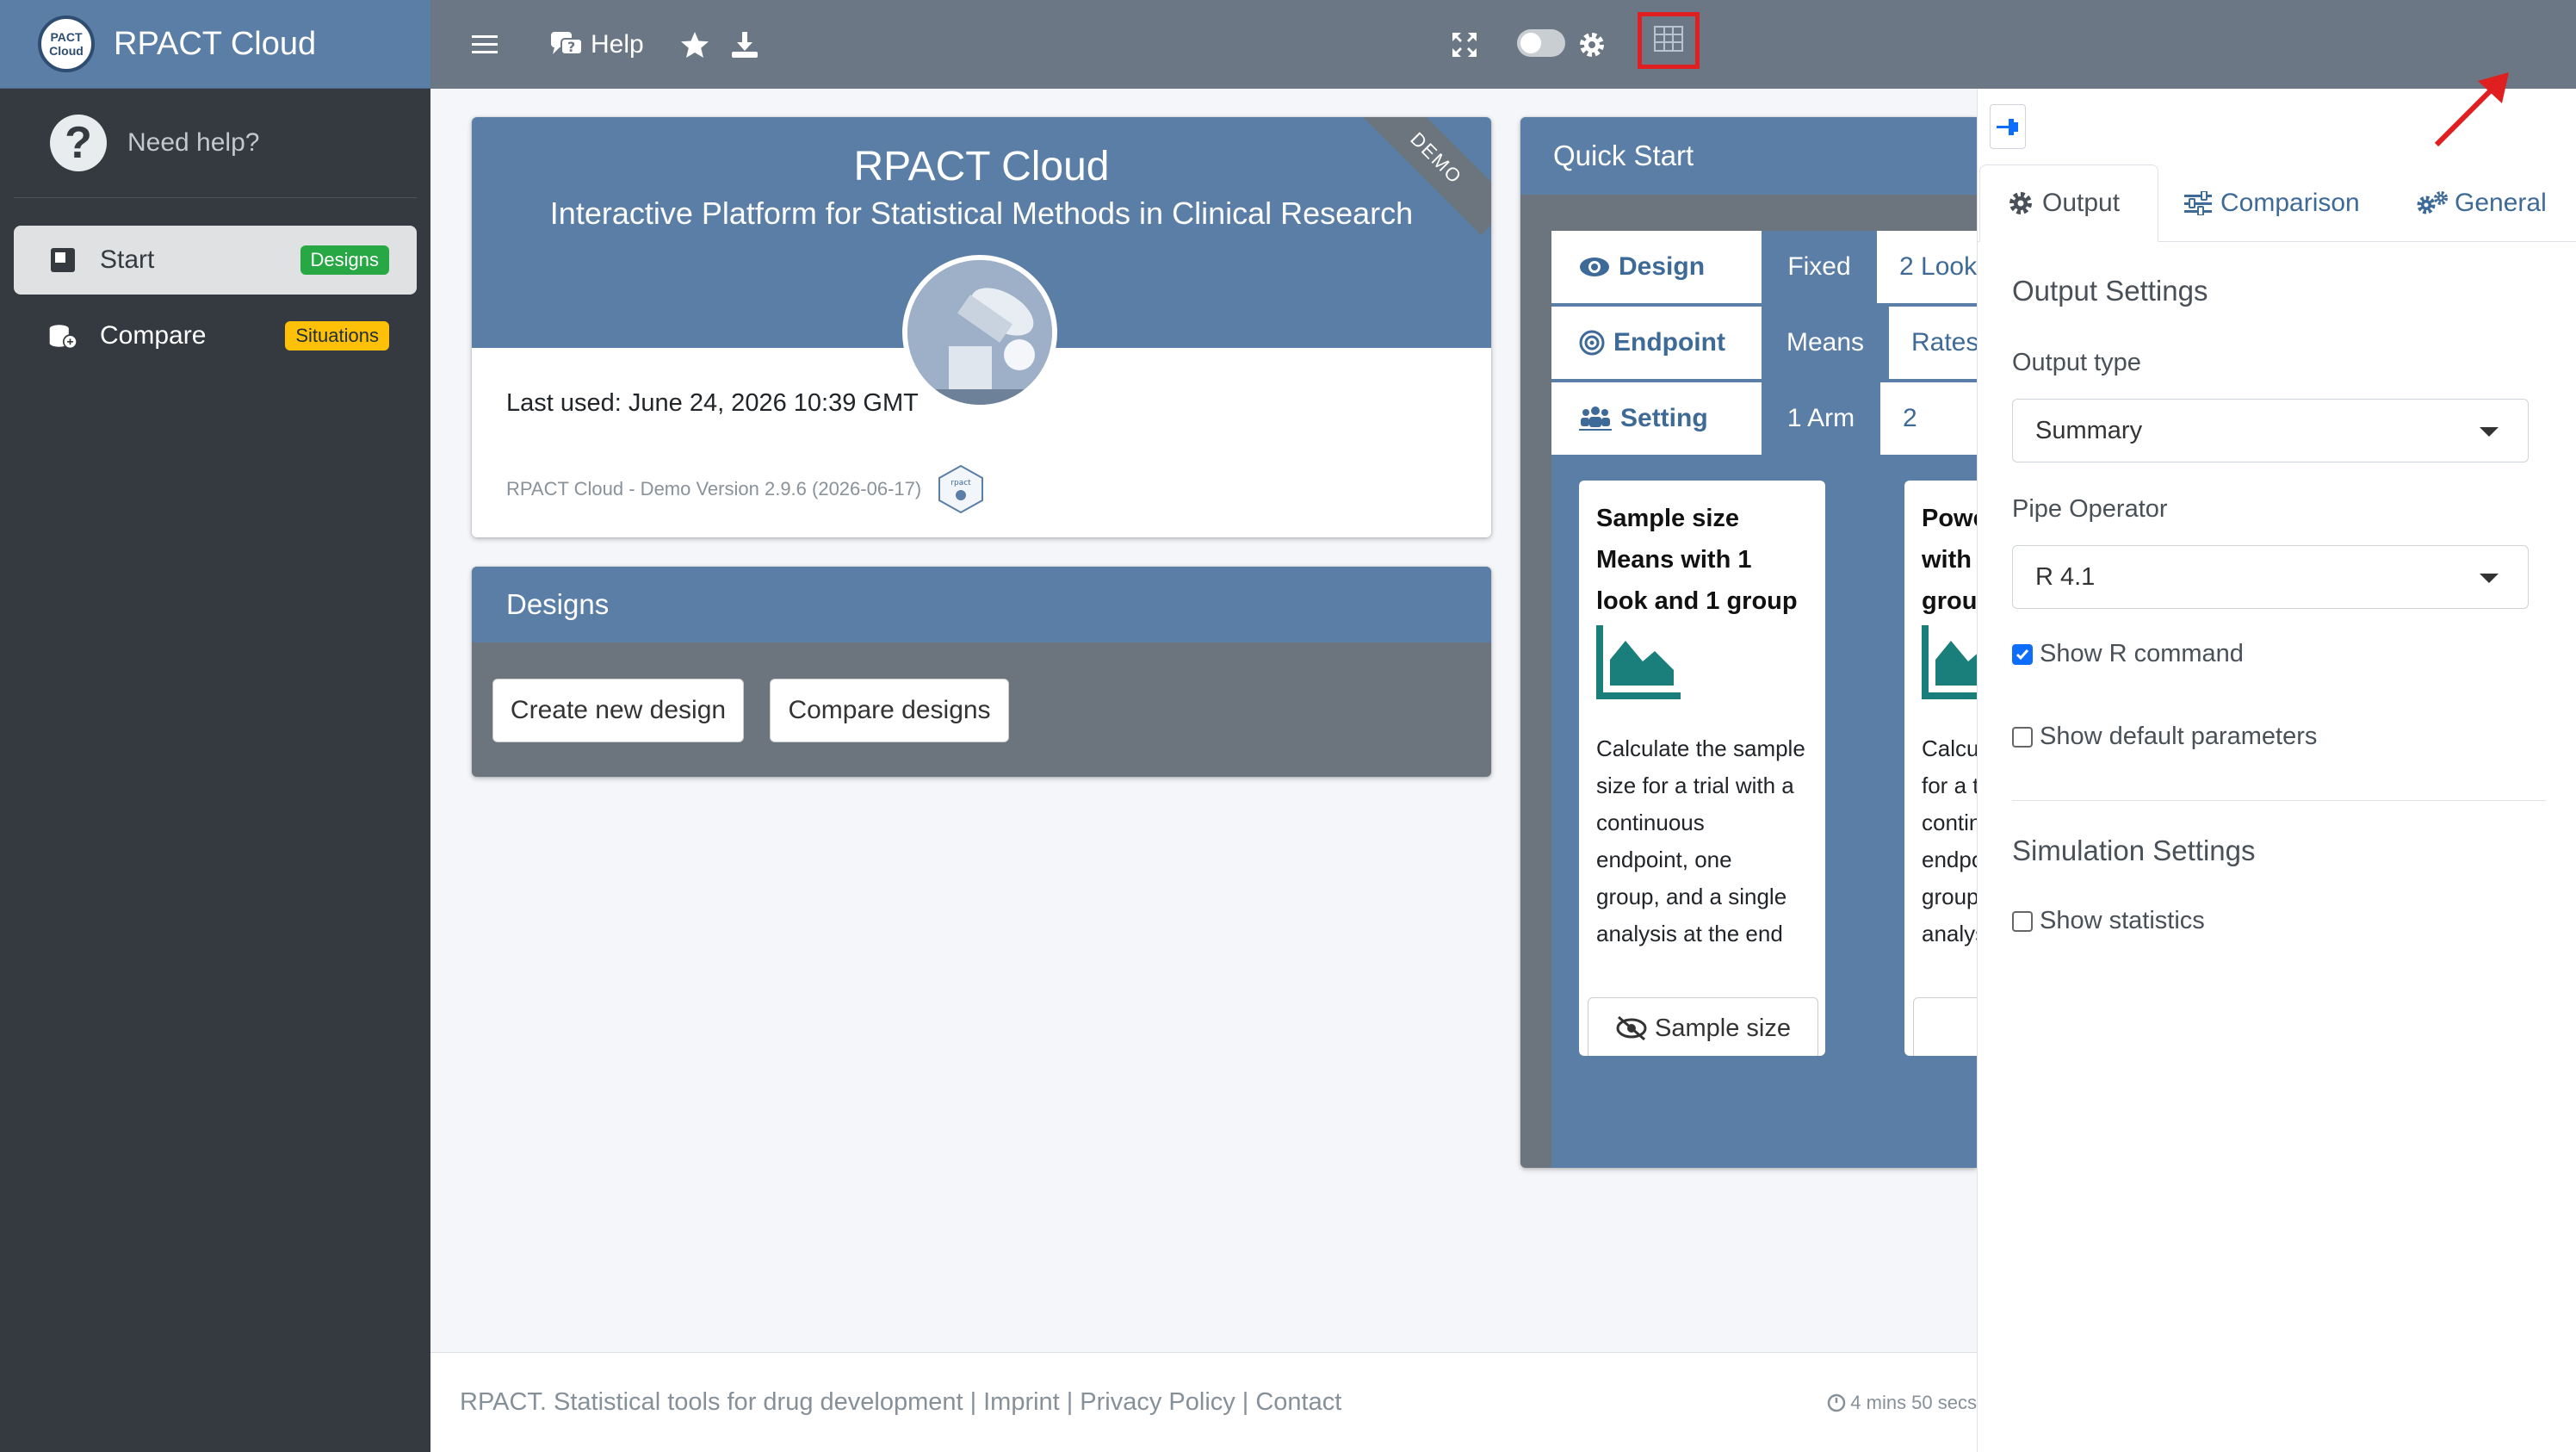 The width and height of the screenshot is (2576, 1452). What do you see at coordinates (982, 166) in the screenshot?
I see `hero-title: RPACT Cloud` at bounding box center [982, 166].